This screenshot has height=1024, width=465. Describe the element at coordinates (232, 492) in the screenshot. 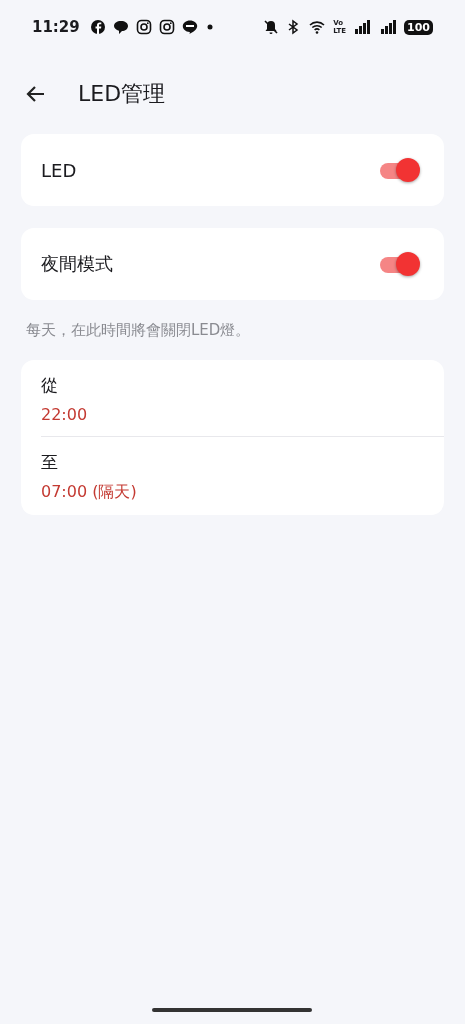

I see `time-value: 07:00 (隔天)` at that location.